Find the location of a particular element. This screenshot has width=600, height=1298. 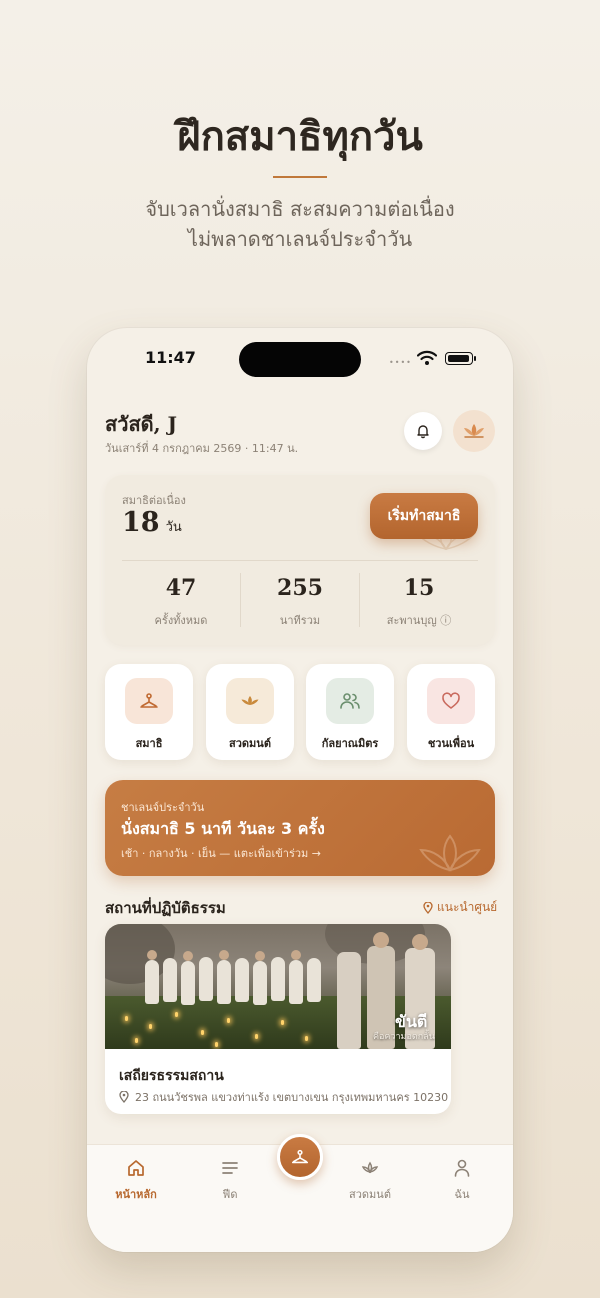

stat-value: 47 is located at coordinates (181, 588).